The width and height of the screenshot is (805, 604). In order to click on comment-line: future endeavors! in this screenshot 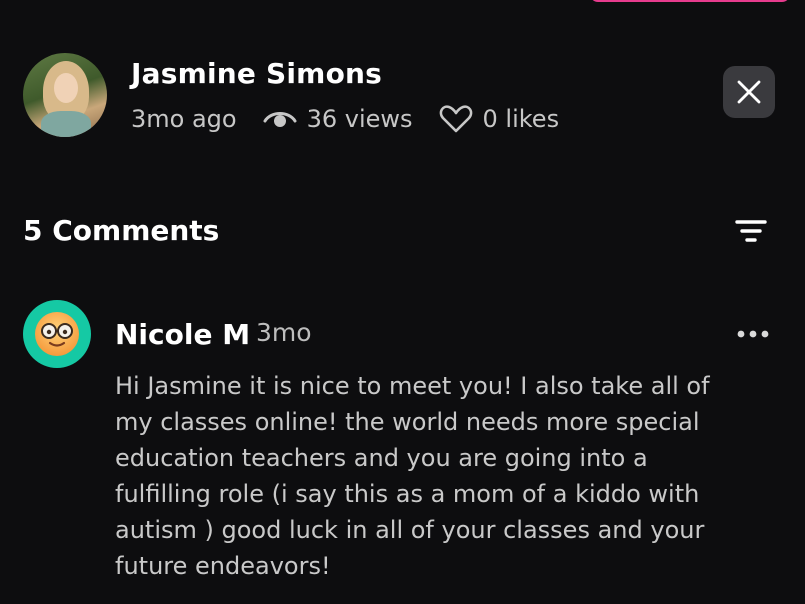, I will do `click(223, 566)`.